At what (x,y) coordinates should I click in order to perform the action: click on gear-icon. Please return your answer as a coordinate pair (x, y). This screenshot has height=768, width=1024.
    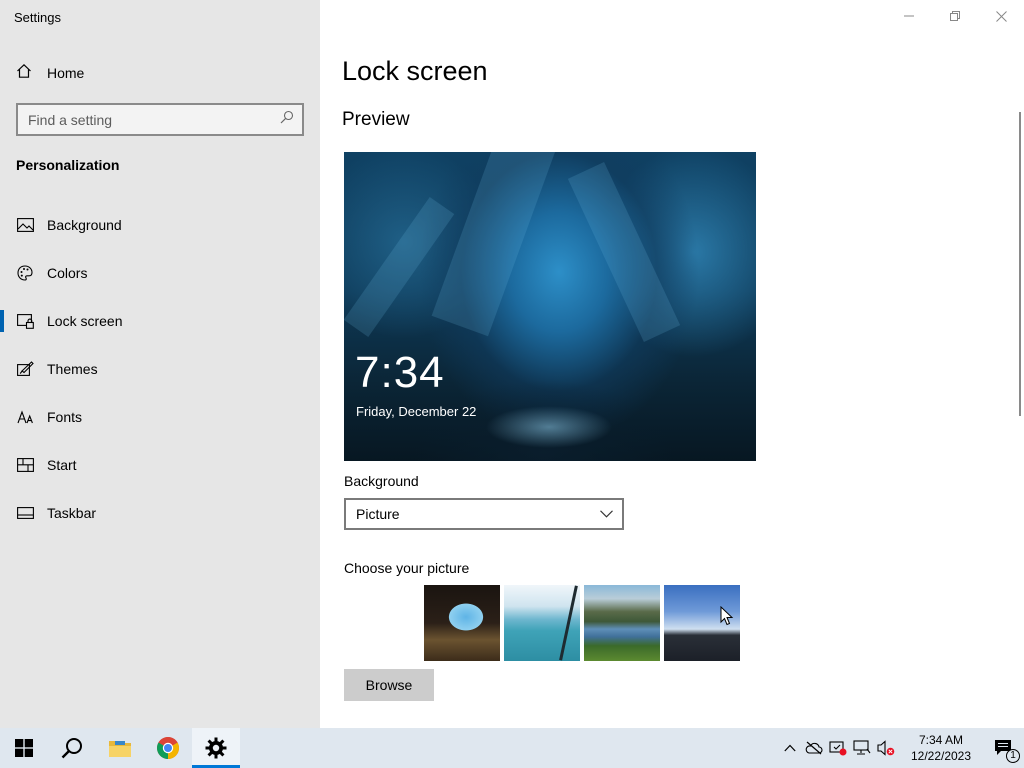
    Looking at the image, I should click on (216, 748).